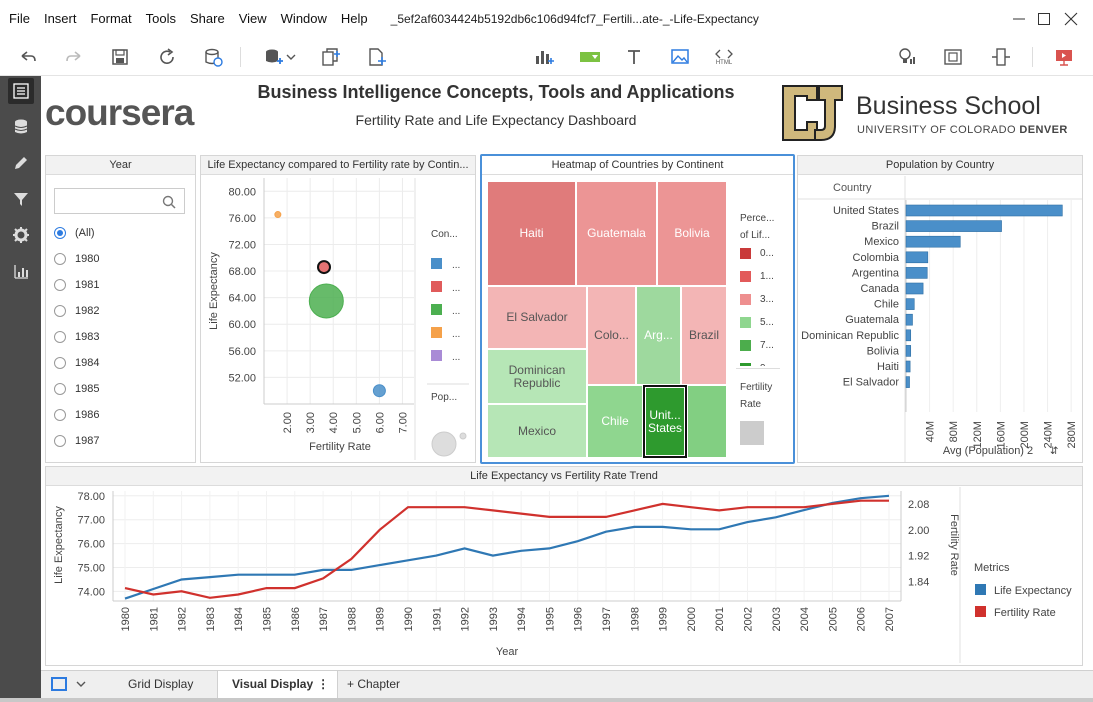 This screenshot has width=1093, height=702. What do you see at coordinates (531, 233) in the screenshot?
I see `heatmap-tile: Haiti` at bounding box center [531, 233].